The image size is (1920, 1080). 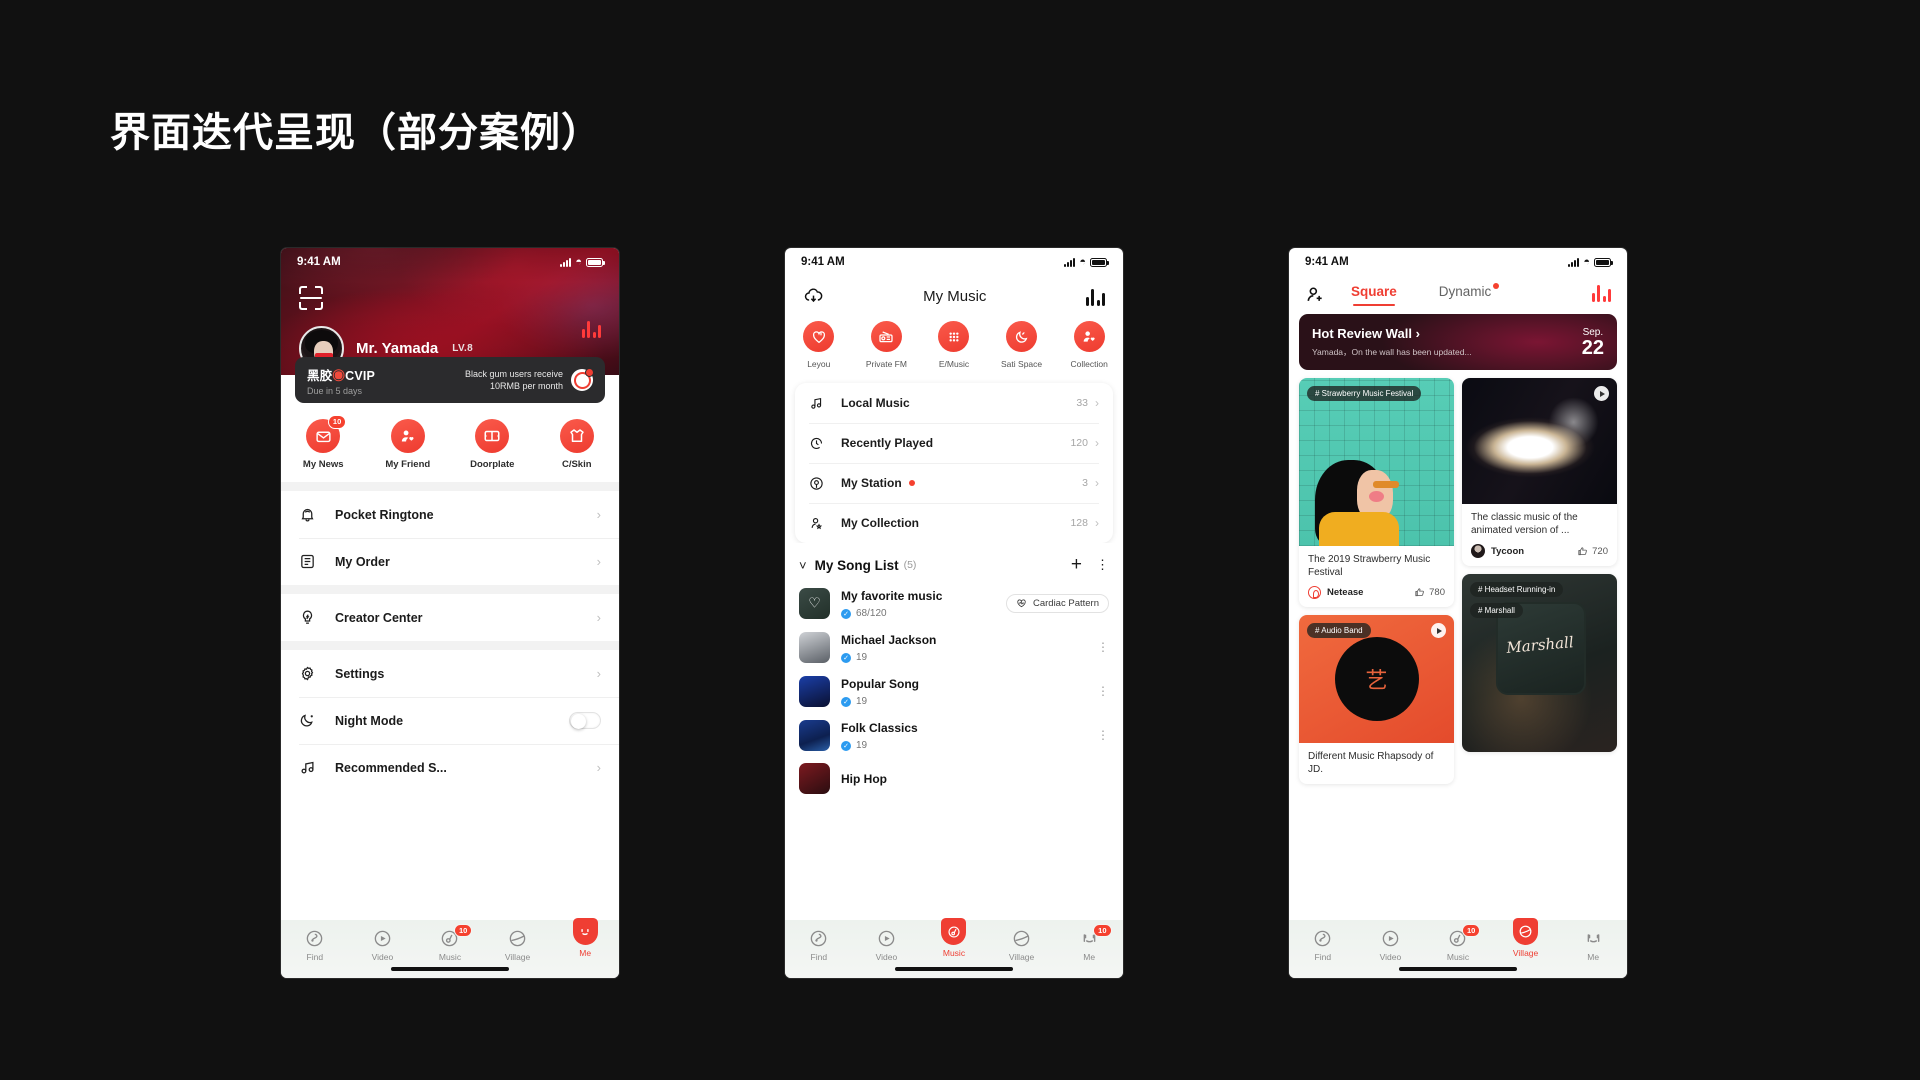 What do you see at coordinates (1339, 630) in the screenshot?
I see `post-tag: # Audio Band` at bounding box center [1339, 630].